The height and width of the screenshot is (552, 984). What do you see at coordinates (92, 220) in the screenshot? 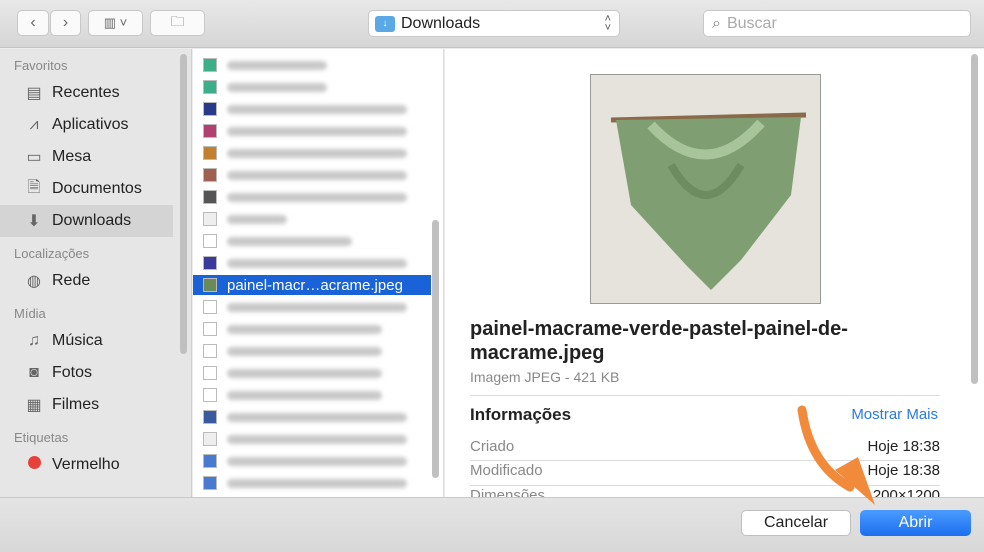
I see `label: Downloads` at bounding box center [92, 220].